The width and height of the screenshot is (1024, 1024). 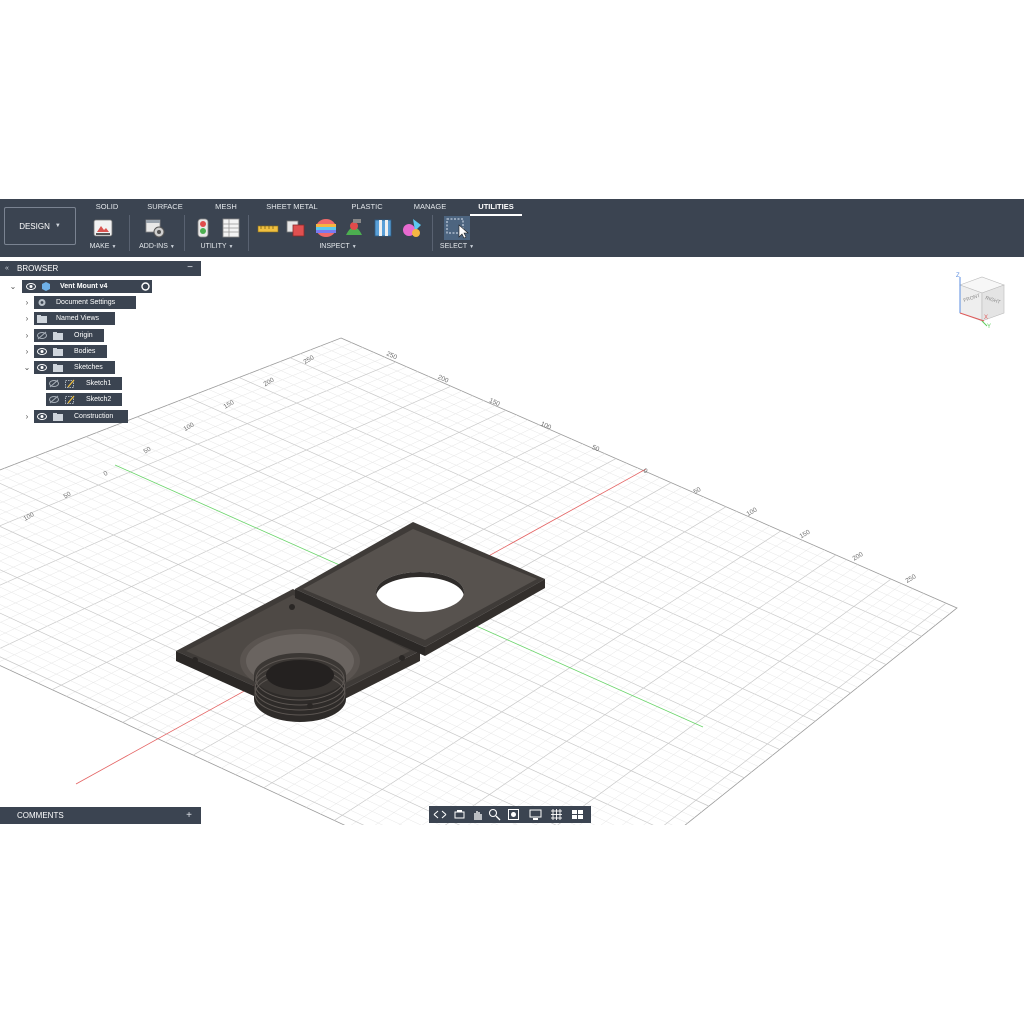 I want to click on construction-node: Construction, so click(x=81, y=416).